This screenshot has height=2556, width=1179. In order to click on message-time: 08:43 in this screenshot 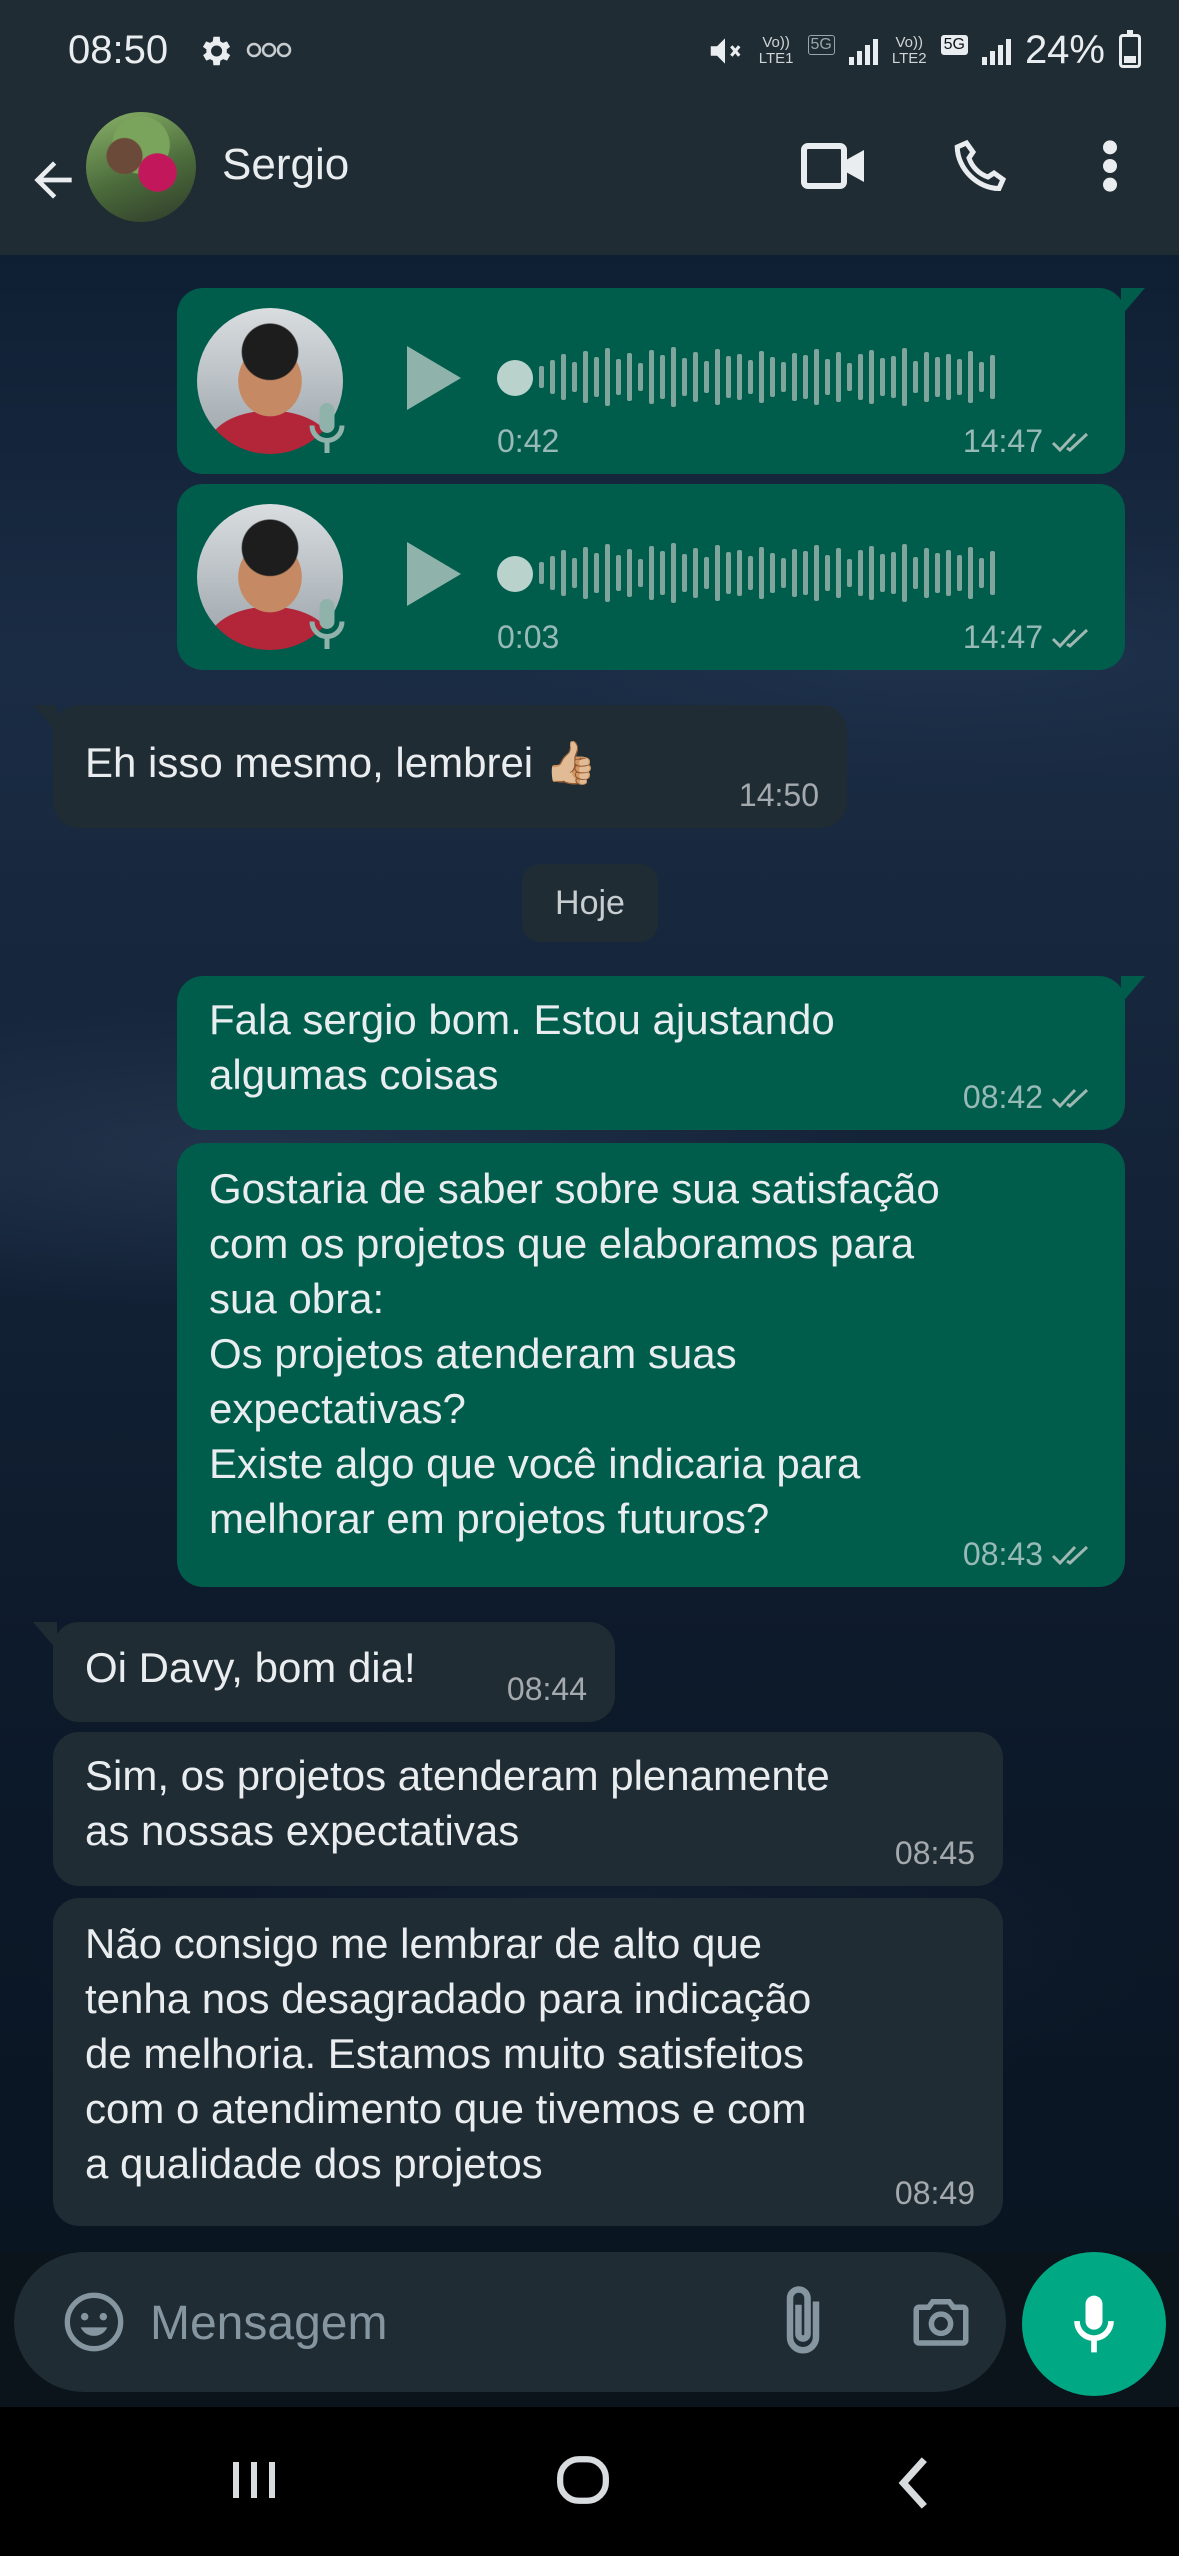, I will do `click(1002, 1554)`.